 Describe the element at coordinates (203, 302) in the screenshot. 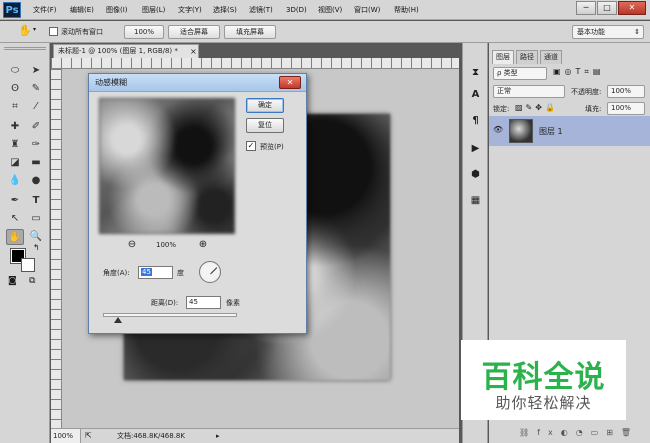

I see `distance-input: 45` at that location.